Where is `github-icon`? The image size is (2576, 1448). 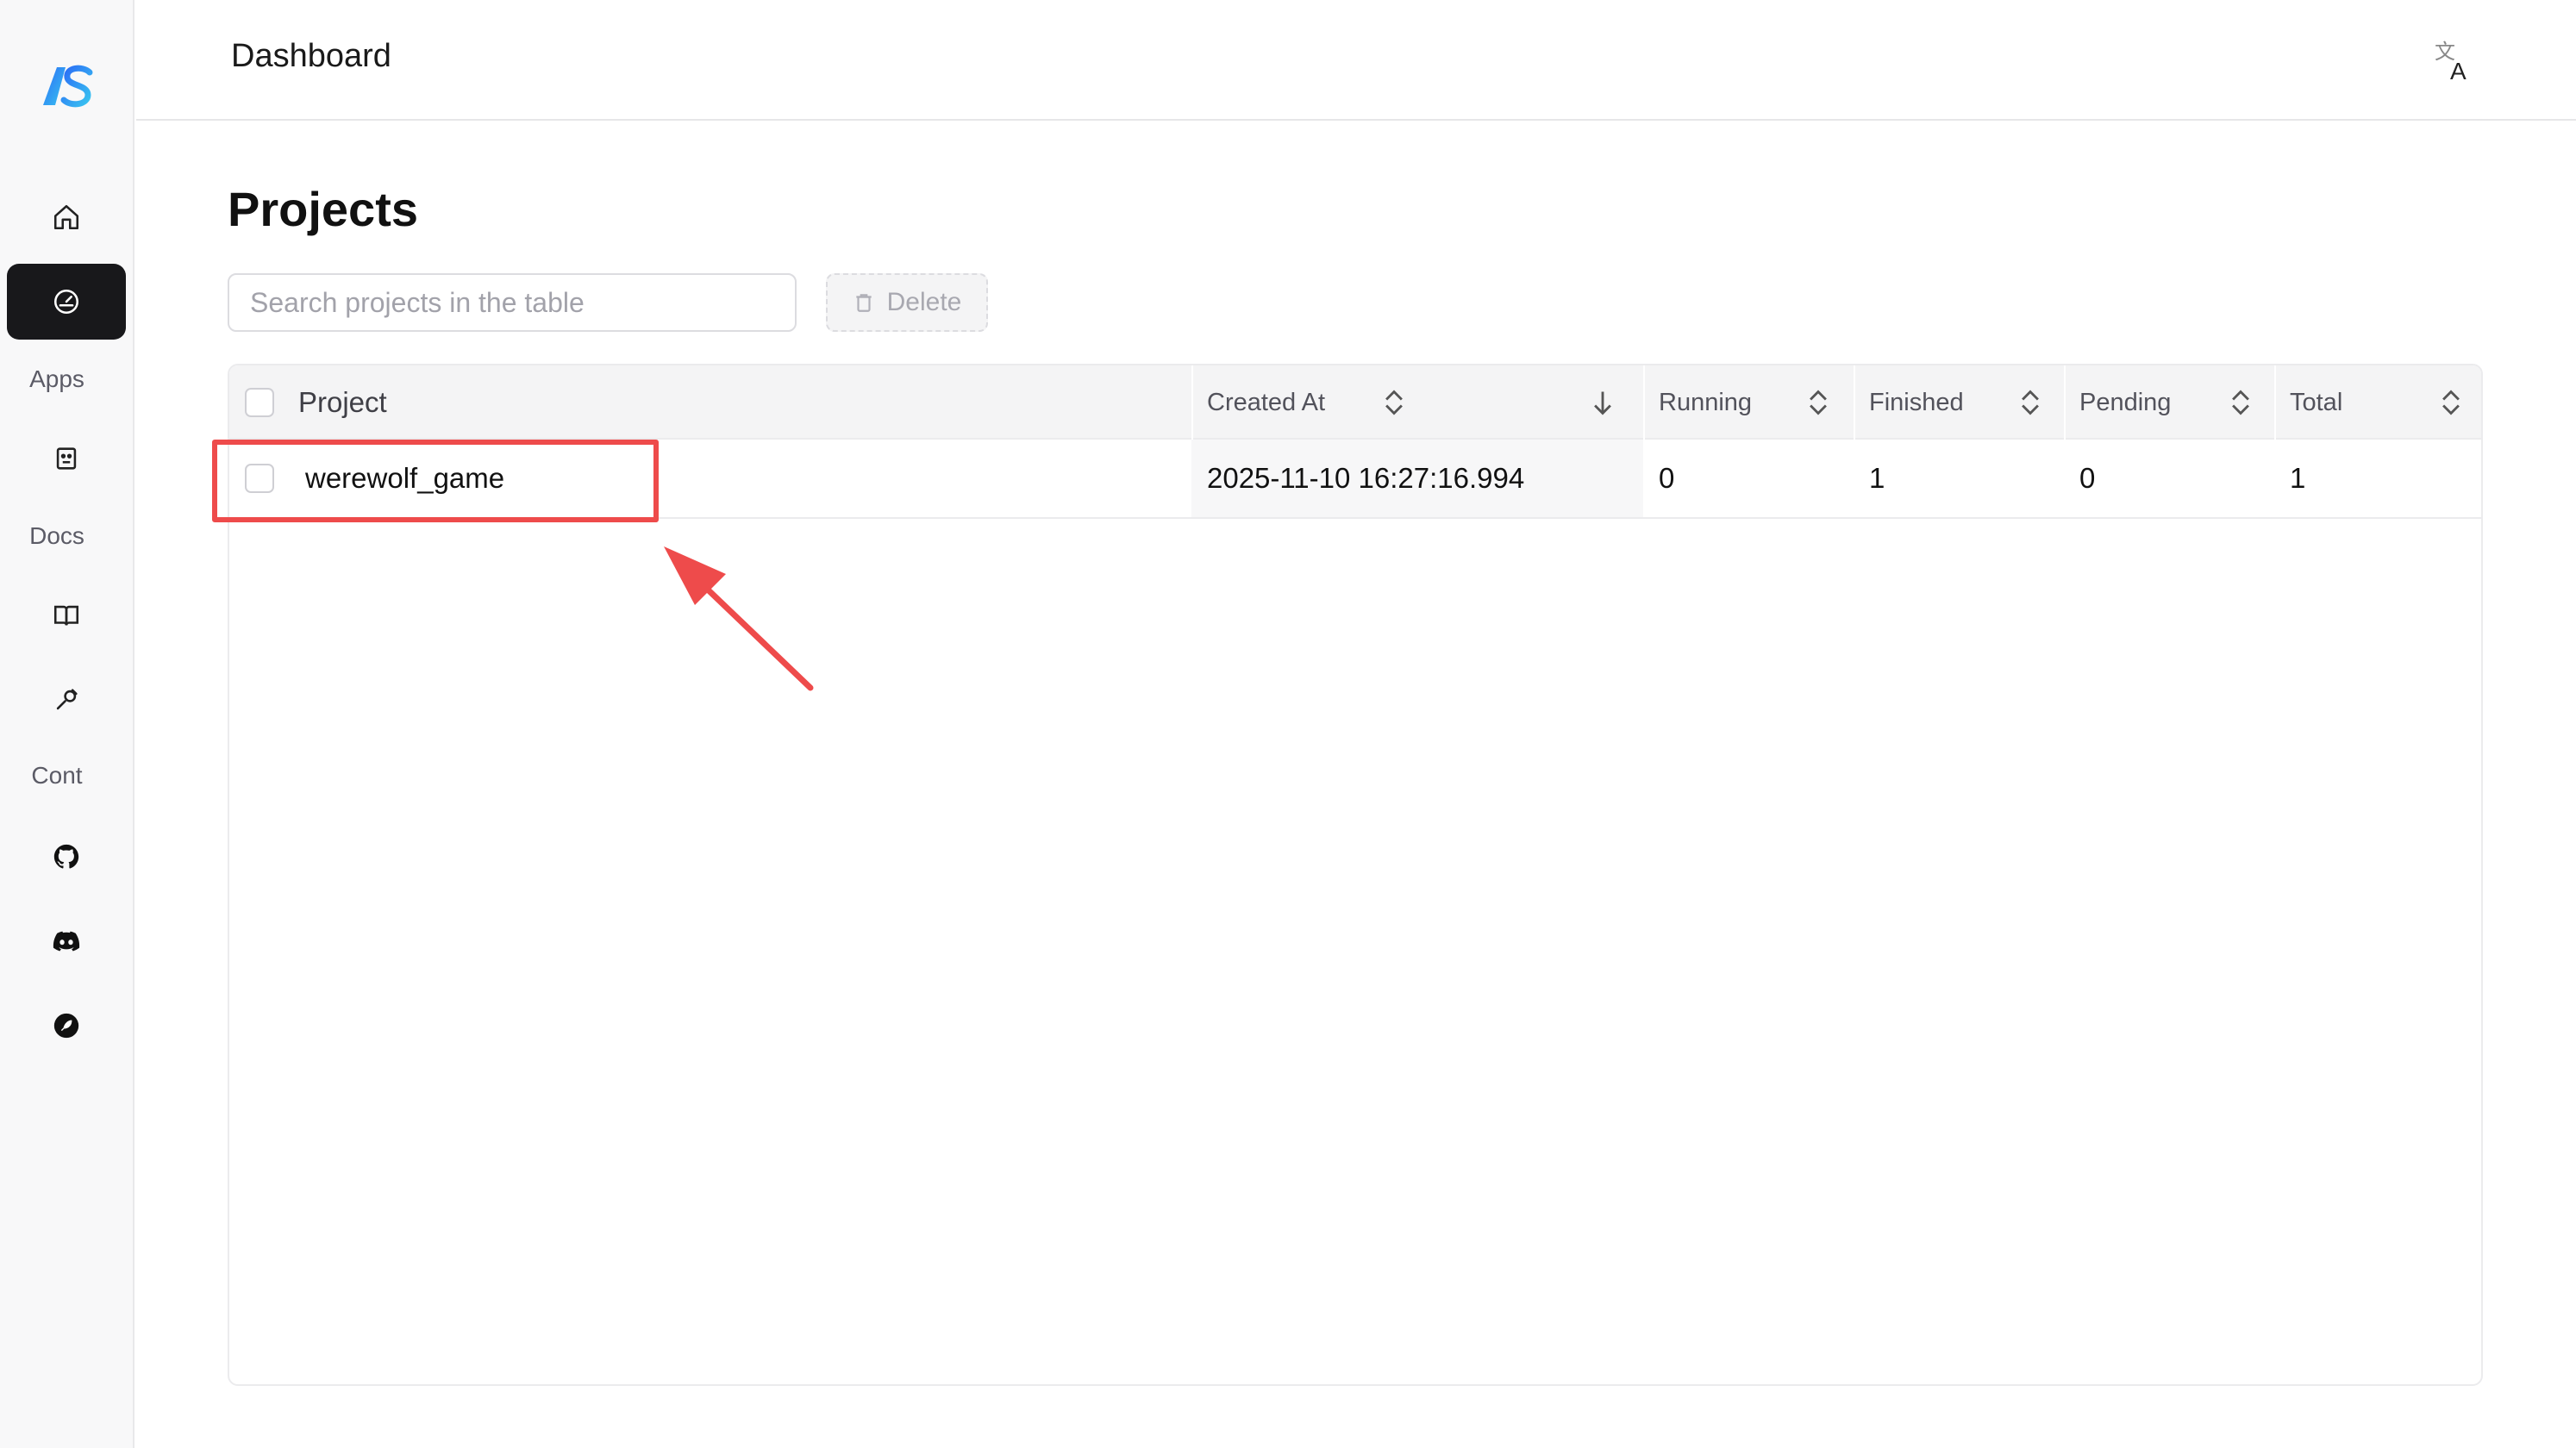
github-icon is located at coordinates (66, 856).